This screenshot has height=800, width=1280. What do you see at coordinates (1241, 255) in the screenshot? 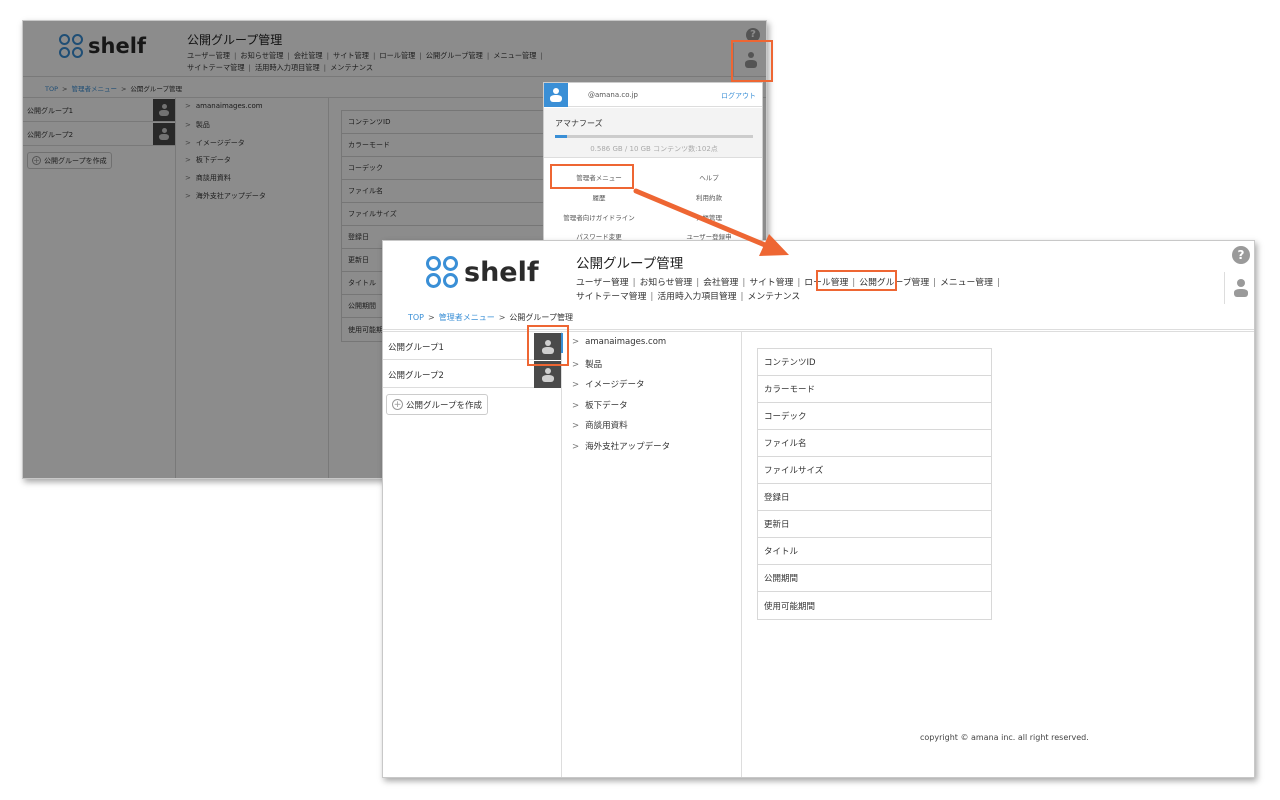
I see `help-icon: ?` at bounding box center [1241, 255].